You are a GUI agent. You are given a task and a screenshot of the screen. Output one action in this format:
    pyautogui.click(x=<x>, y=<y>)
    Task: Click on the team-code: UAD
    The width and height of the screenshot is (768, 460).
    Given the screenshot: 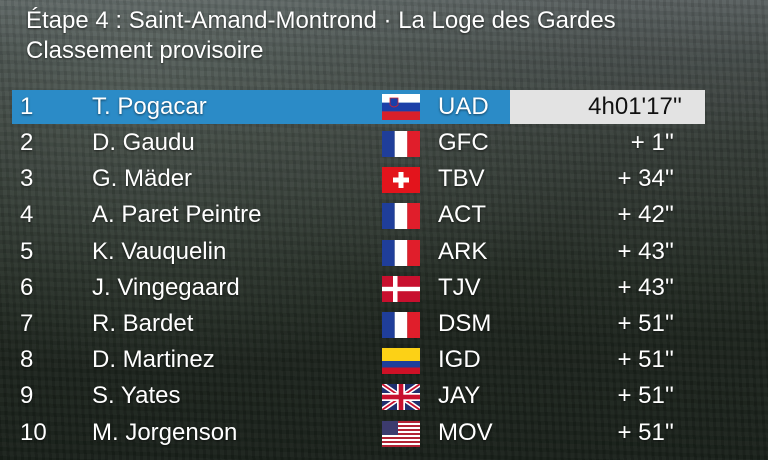 What is the action you would take?
    pyautogui.click(x=463, y=106)
    